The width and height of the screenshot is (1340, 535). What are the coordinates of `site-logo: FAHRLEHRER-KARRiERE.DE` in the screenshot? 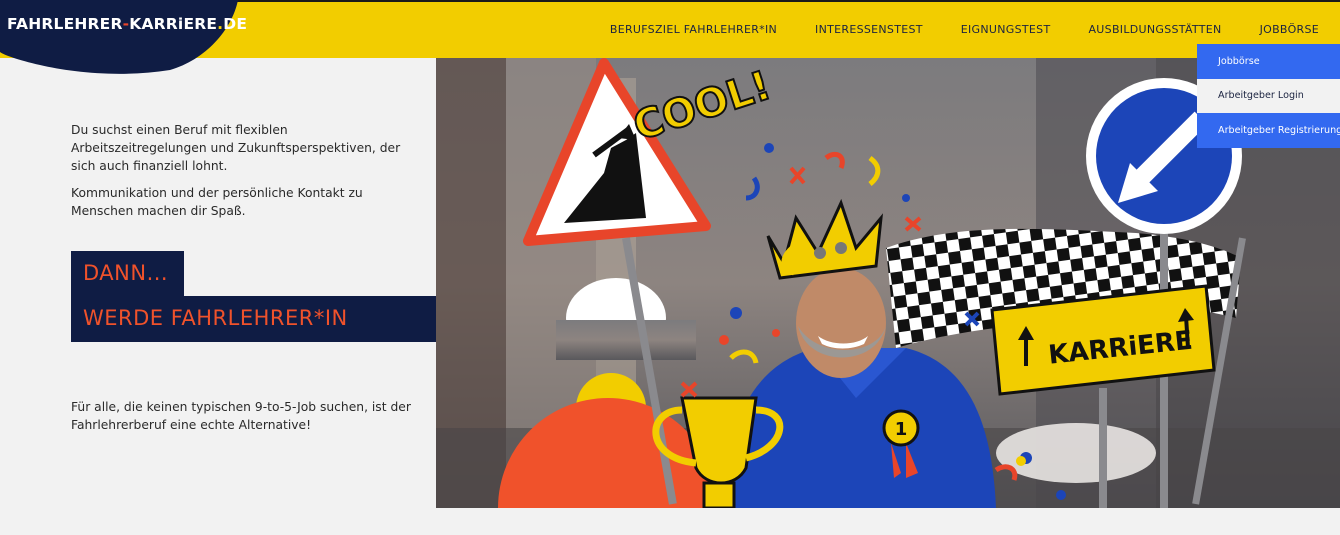 It's located at (127, 24).